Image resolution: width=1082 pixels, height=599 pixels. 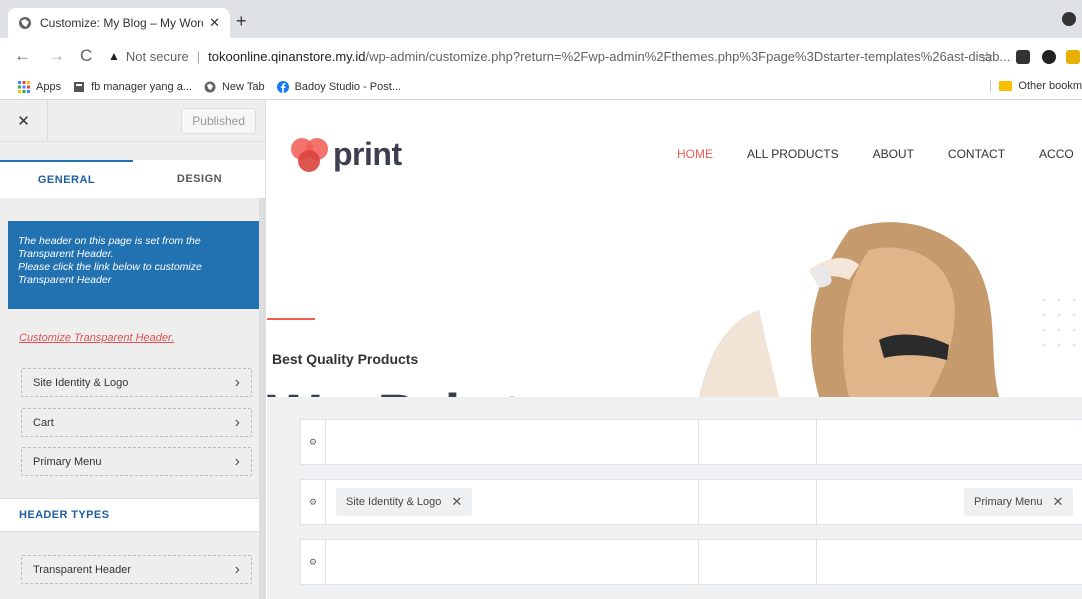 What do you see at coordinates (1006, 86) in the screenshot?
I see `folder-icon` at bounding box center [1006, 86].